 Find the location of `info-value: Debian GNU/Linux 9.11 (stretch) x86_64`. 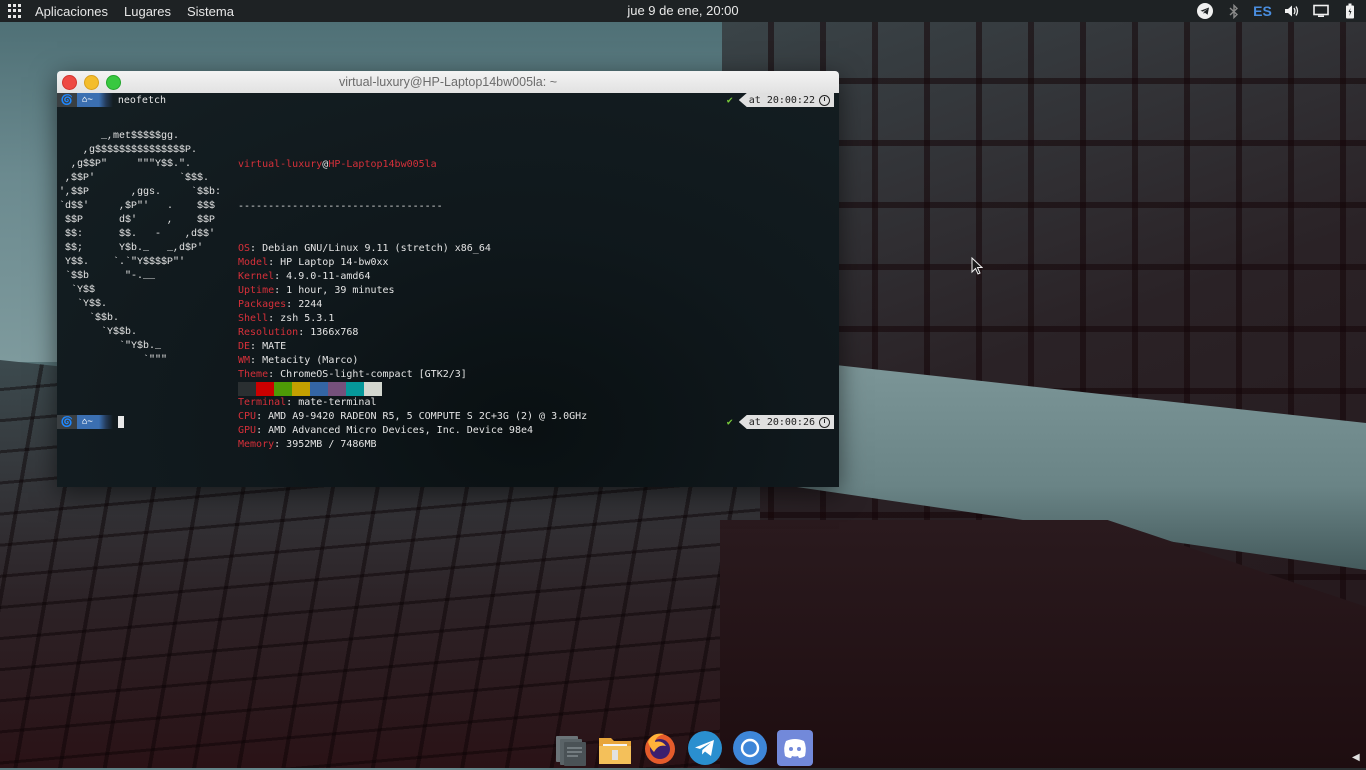

info-value: Debian GNU/Linux 9.11 (stretch) x86_64 is located at coordinates (376, 248).